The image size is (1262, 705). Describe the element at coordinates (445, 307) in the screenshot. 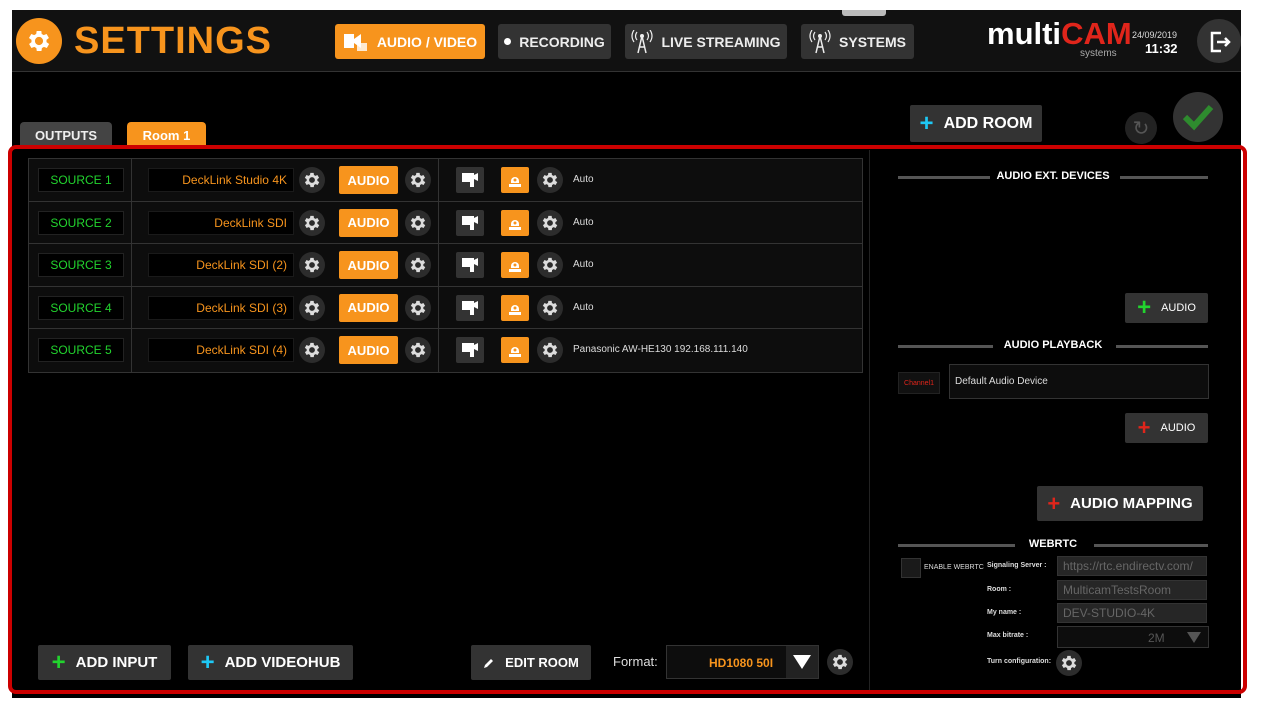

I see `source-row: SOURCE 4 DeckLink SDI (3) AUDIO Auto` at that location.